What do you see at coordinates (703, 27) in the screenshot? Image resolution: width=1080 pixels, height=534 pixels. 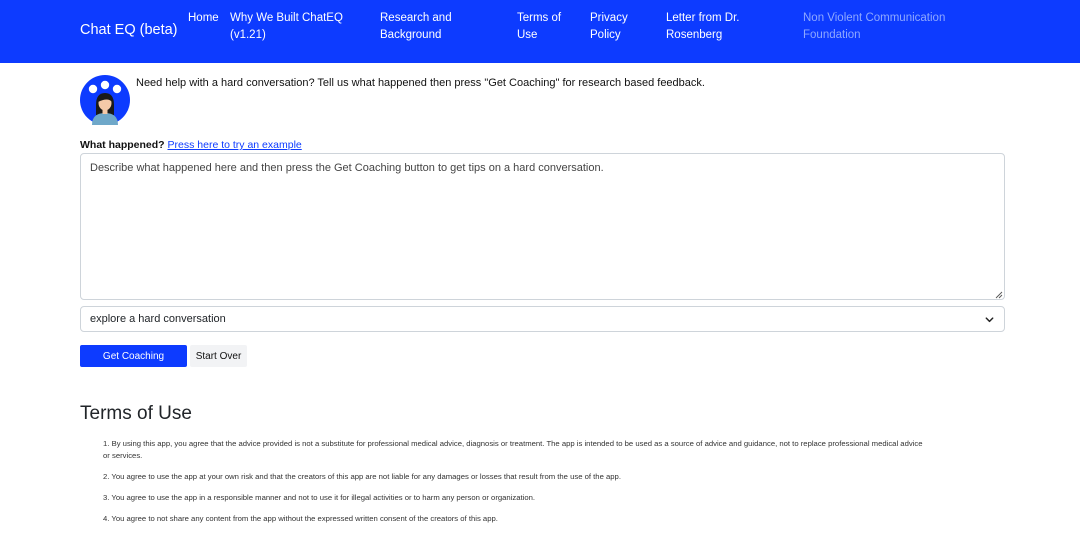 I see `nav-letter: Letter from Dr. Rosenberg` at bounding box center [703, 27].